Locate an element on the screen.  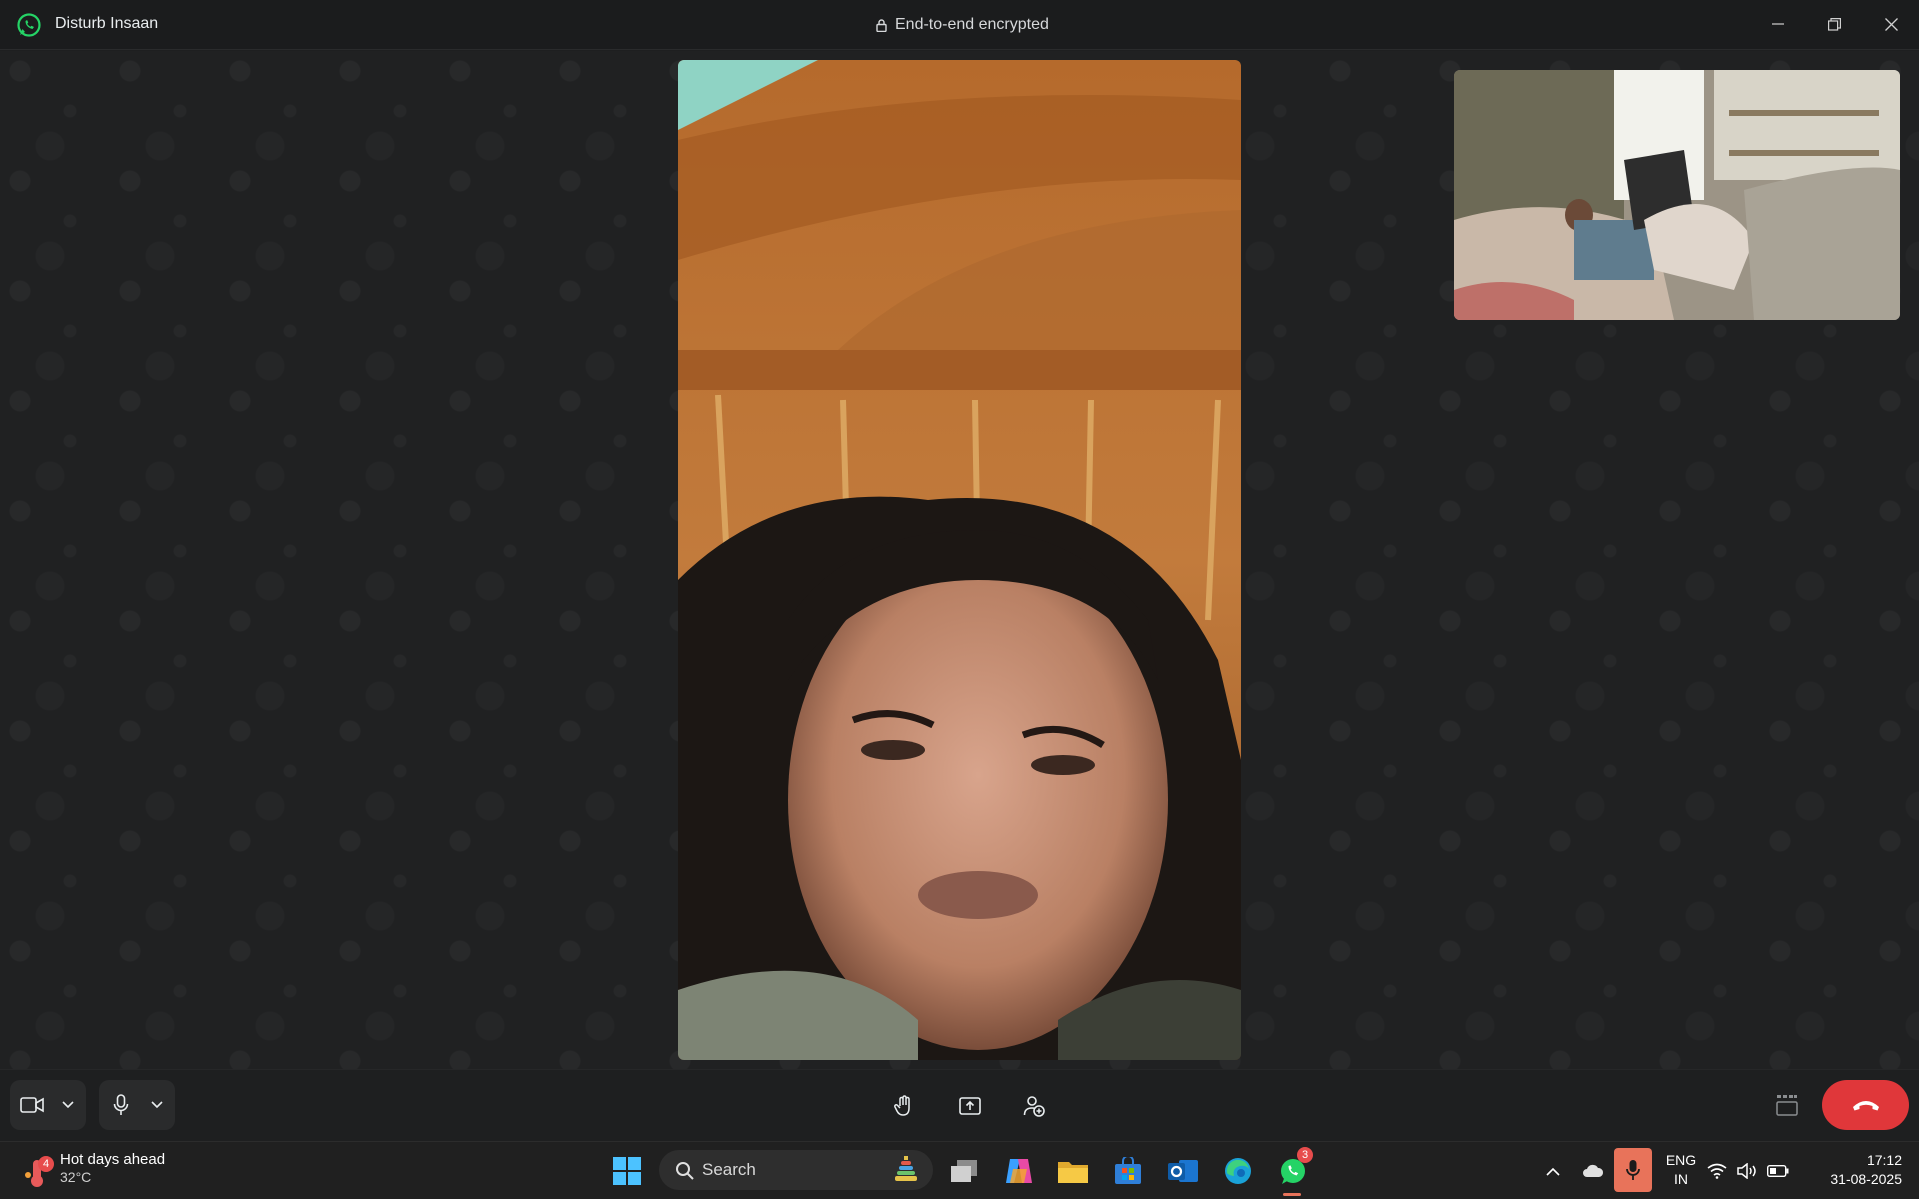
mic-options-button is located at coordinates (157, 1105).